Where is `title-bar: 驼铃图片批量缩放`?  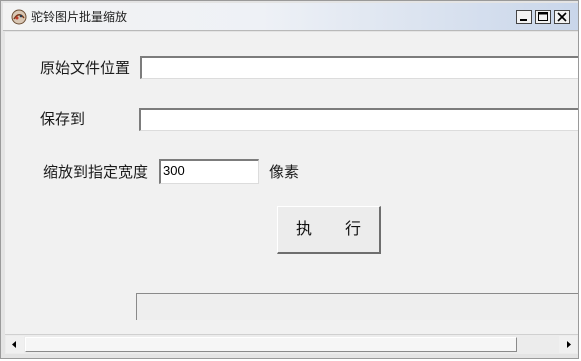 title-bar: 驼铃图片批量缩放 is located at coordinates (290, 17).